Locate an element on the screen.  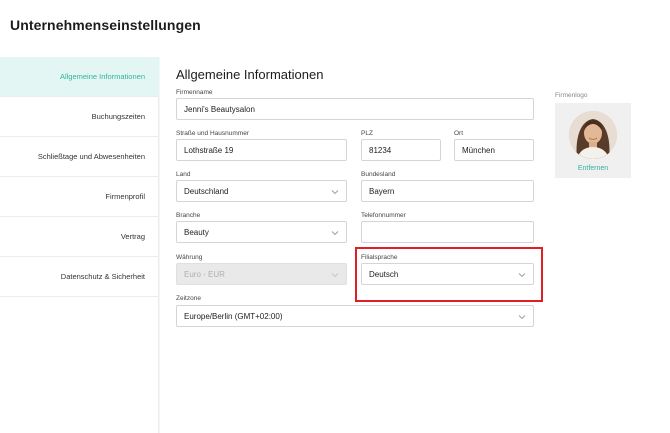
page-title: Unternehmenseinstellungen is located at coordinates (105, 25).